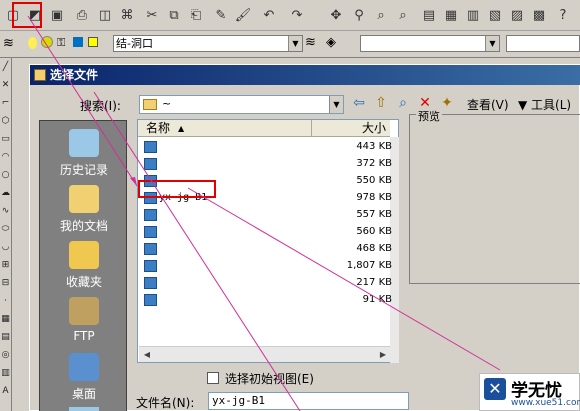 This screenshot has width=580, height=411. What do you see at coordinates (545, 403) in the screenshot?
I see `watermark-url: www.xue51.com` at bounding box center [545, 403].